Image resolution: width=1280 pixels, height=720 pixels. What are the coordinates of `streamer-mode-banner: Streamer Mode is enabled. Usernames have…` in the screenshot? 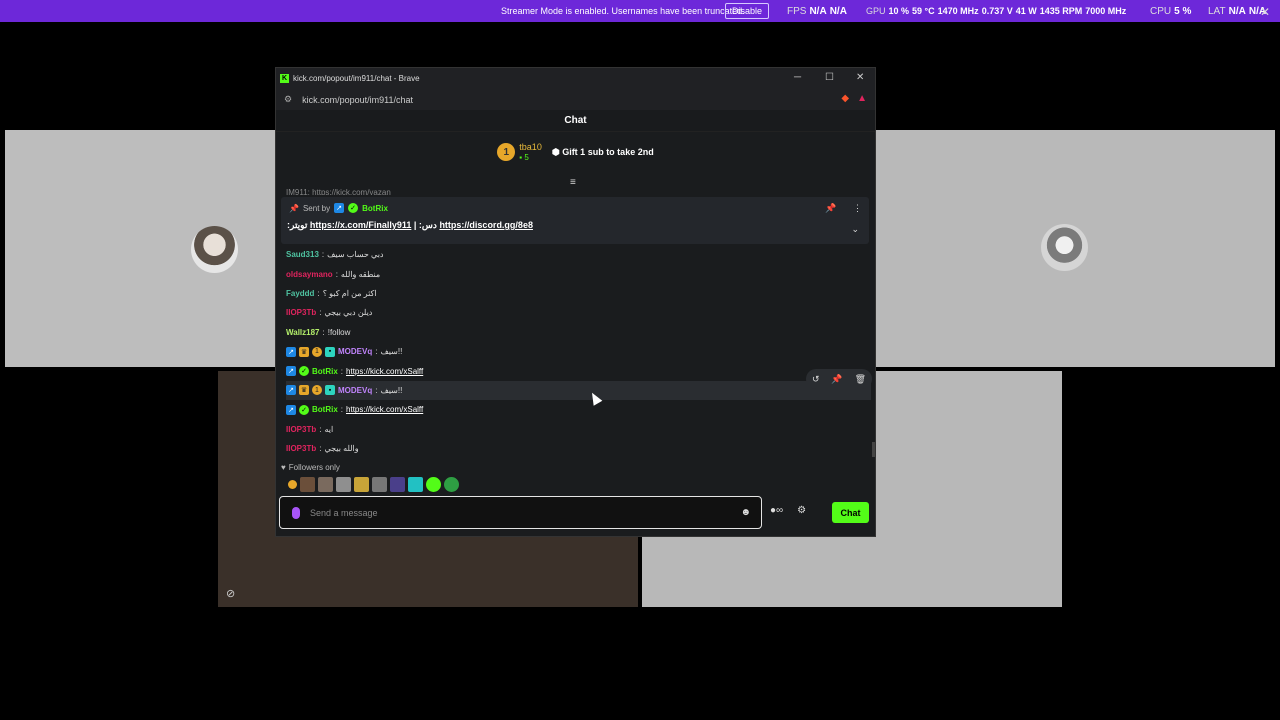 It's located at (640, 11).